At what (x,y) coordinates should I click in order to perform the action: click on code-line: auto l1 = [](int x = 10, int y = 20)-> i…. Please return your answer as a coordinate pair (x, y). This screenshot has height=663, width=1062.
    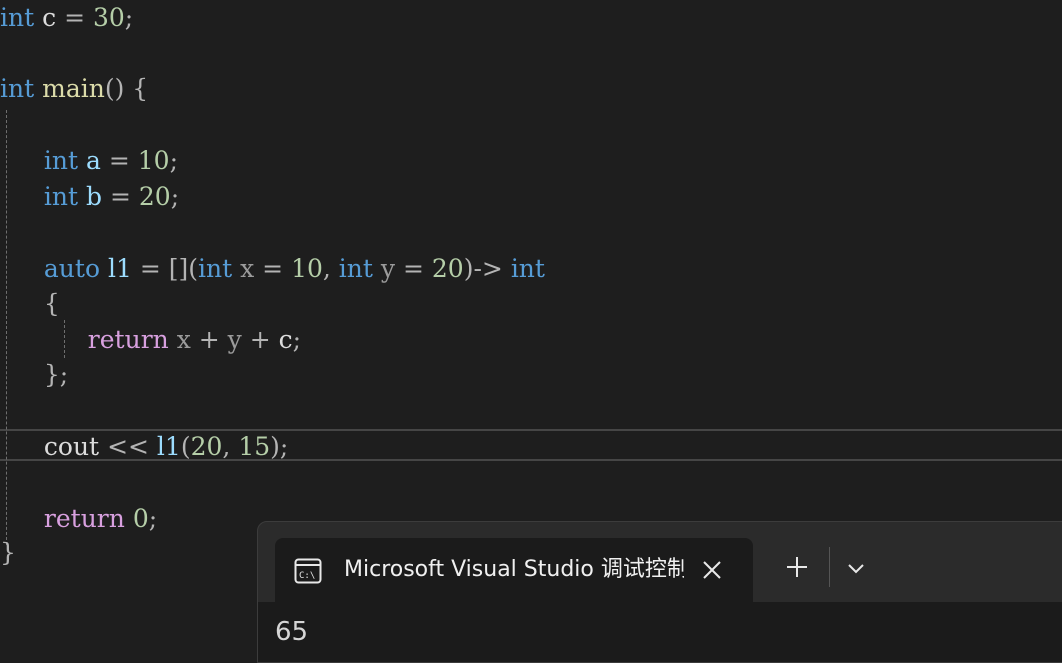
    Looking at the image, I should click on (272, 269).